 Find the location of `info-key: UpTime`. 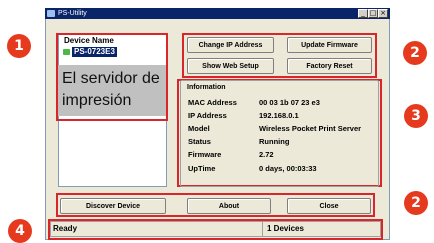

info-key: UpTime is located at coordinates (202, 168).